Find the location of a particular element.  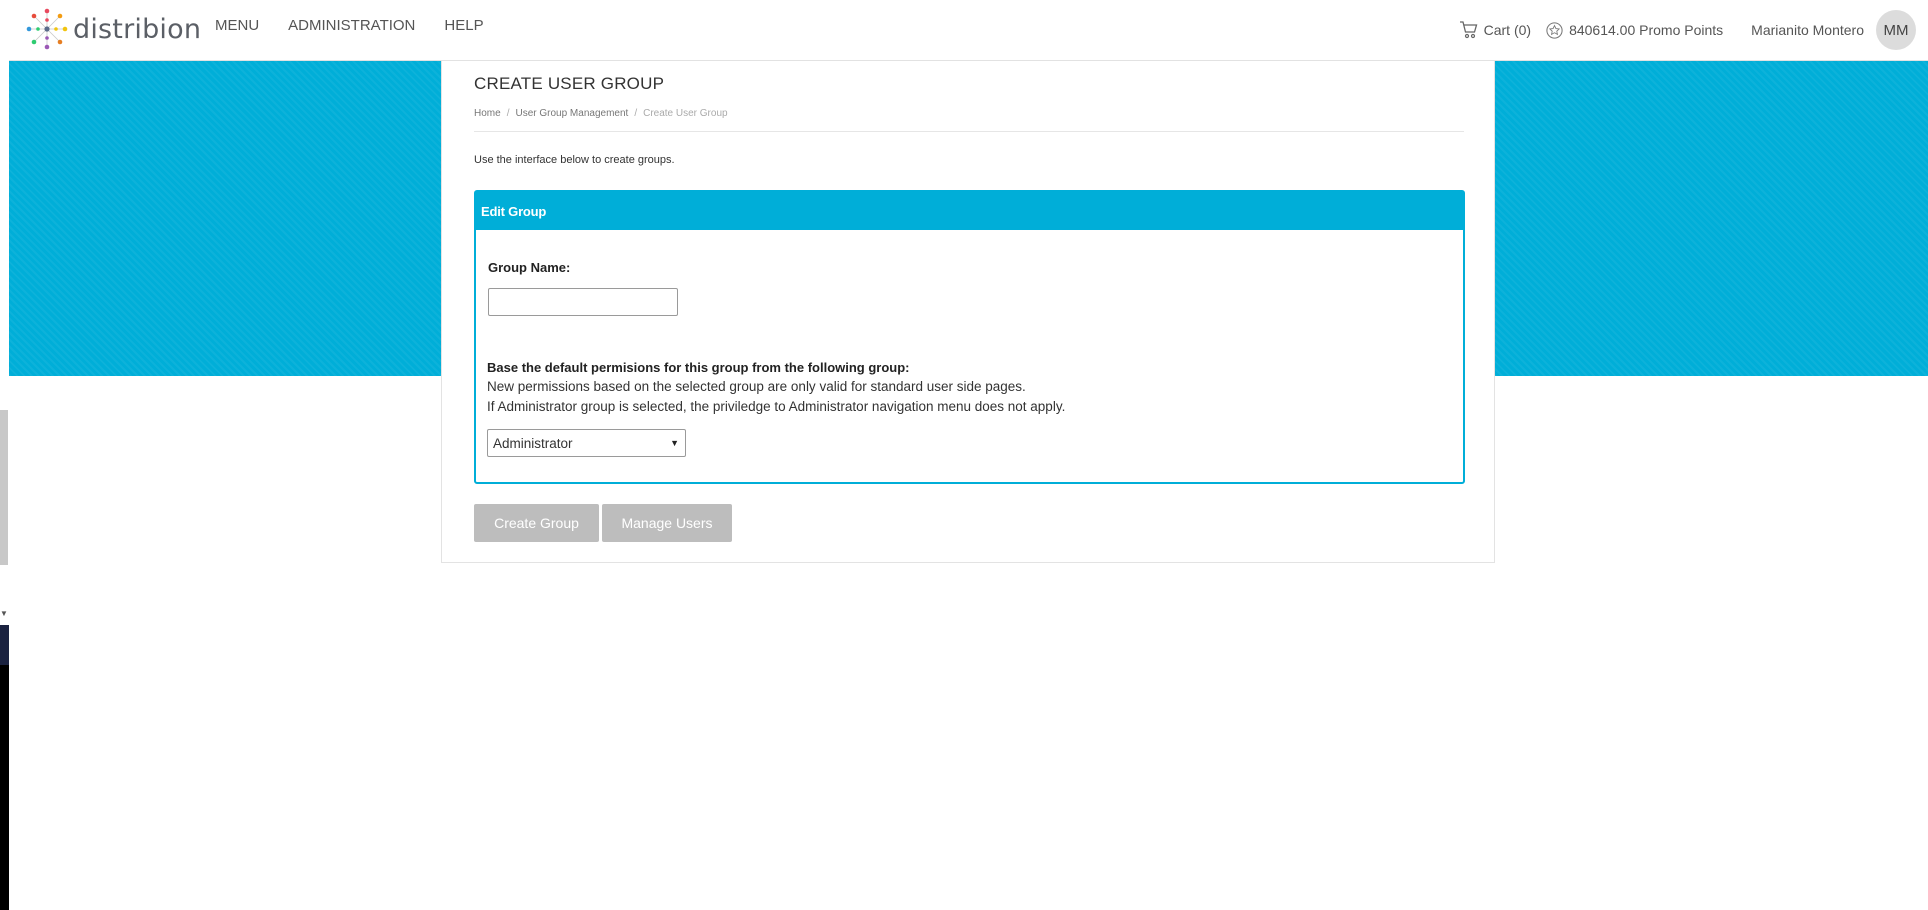

nav-help: HELP is located at coordinates (463, 25).